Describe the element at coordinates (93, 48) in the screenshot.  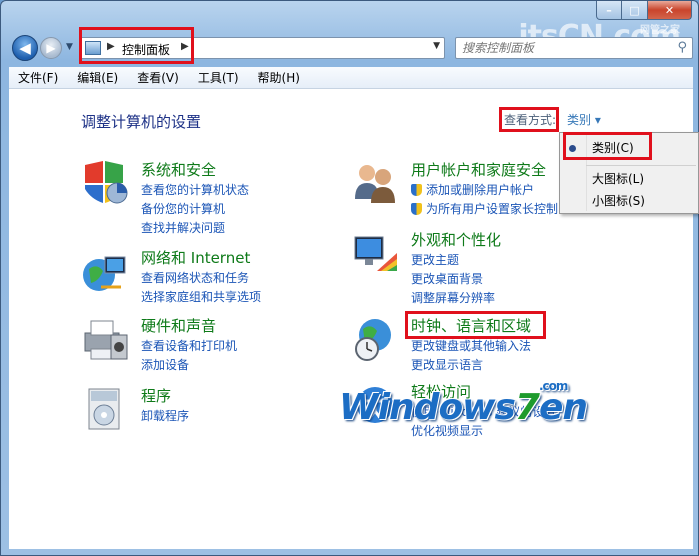
I see `control-panel-icon` at that location.